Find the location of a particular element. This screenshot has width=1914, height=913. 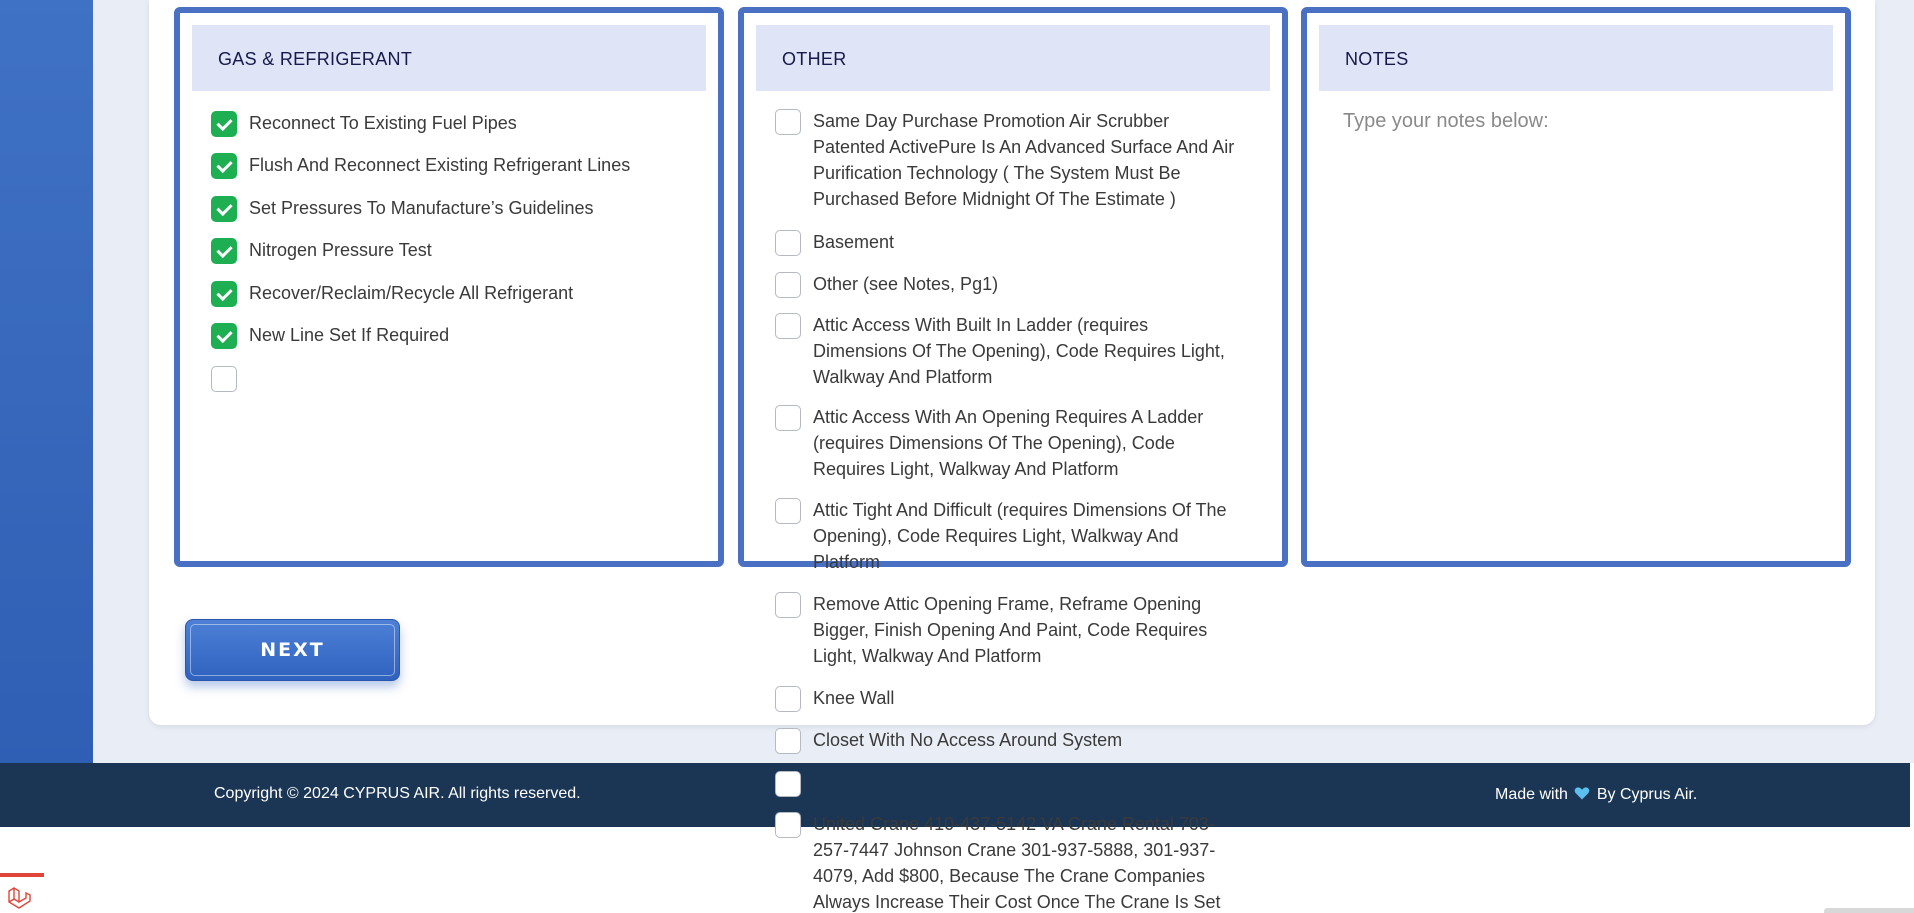

next-button-label: NEXT is located at coordinates (292, 650).